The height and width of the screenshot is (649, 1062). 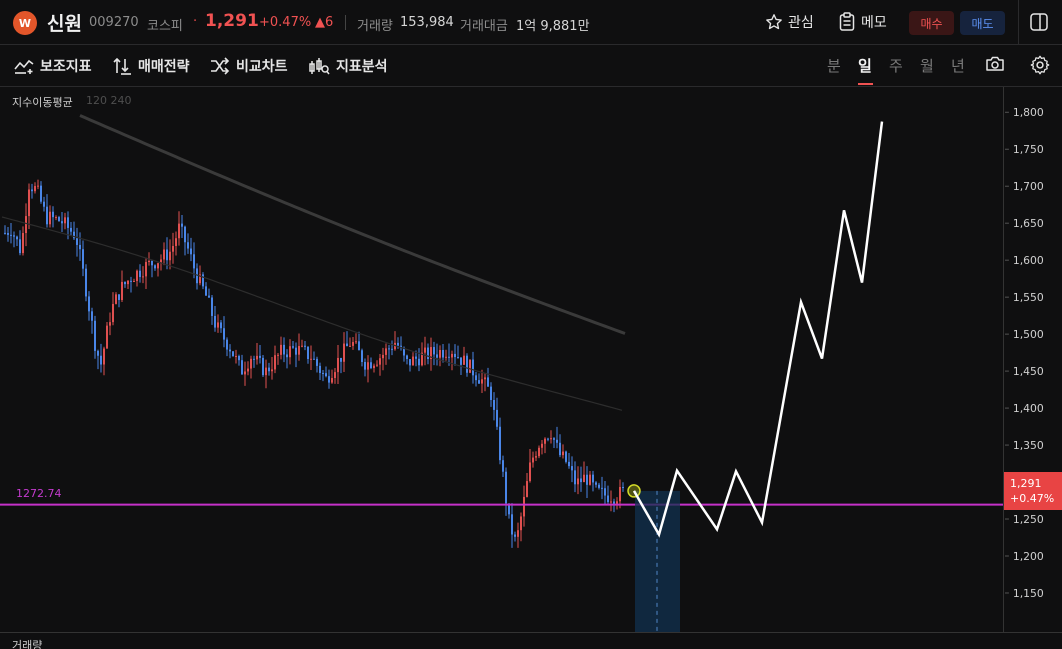 I want to click on active-period-underline, so click(x=865, y=84).